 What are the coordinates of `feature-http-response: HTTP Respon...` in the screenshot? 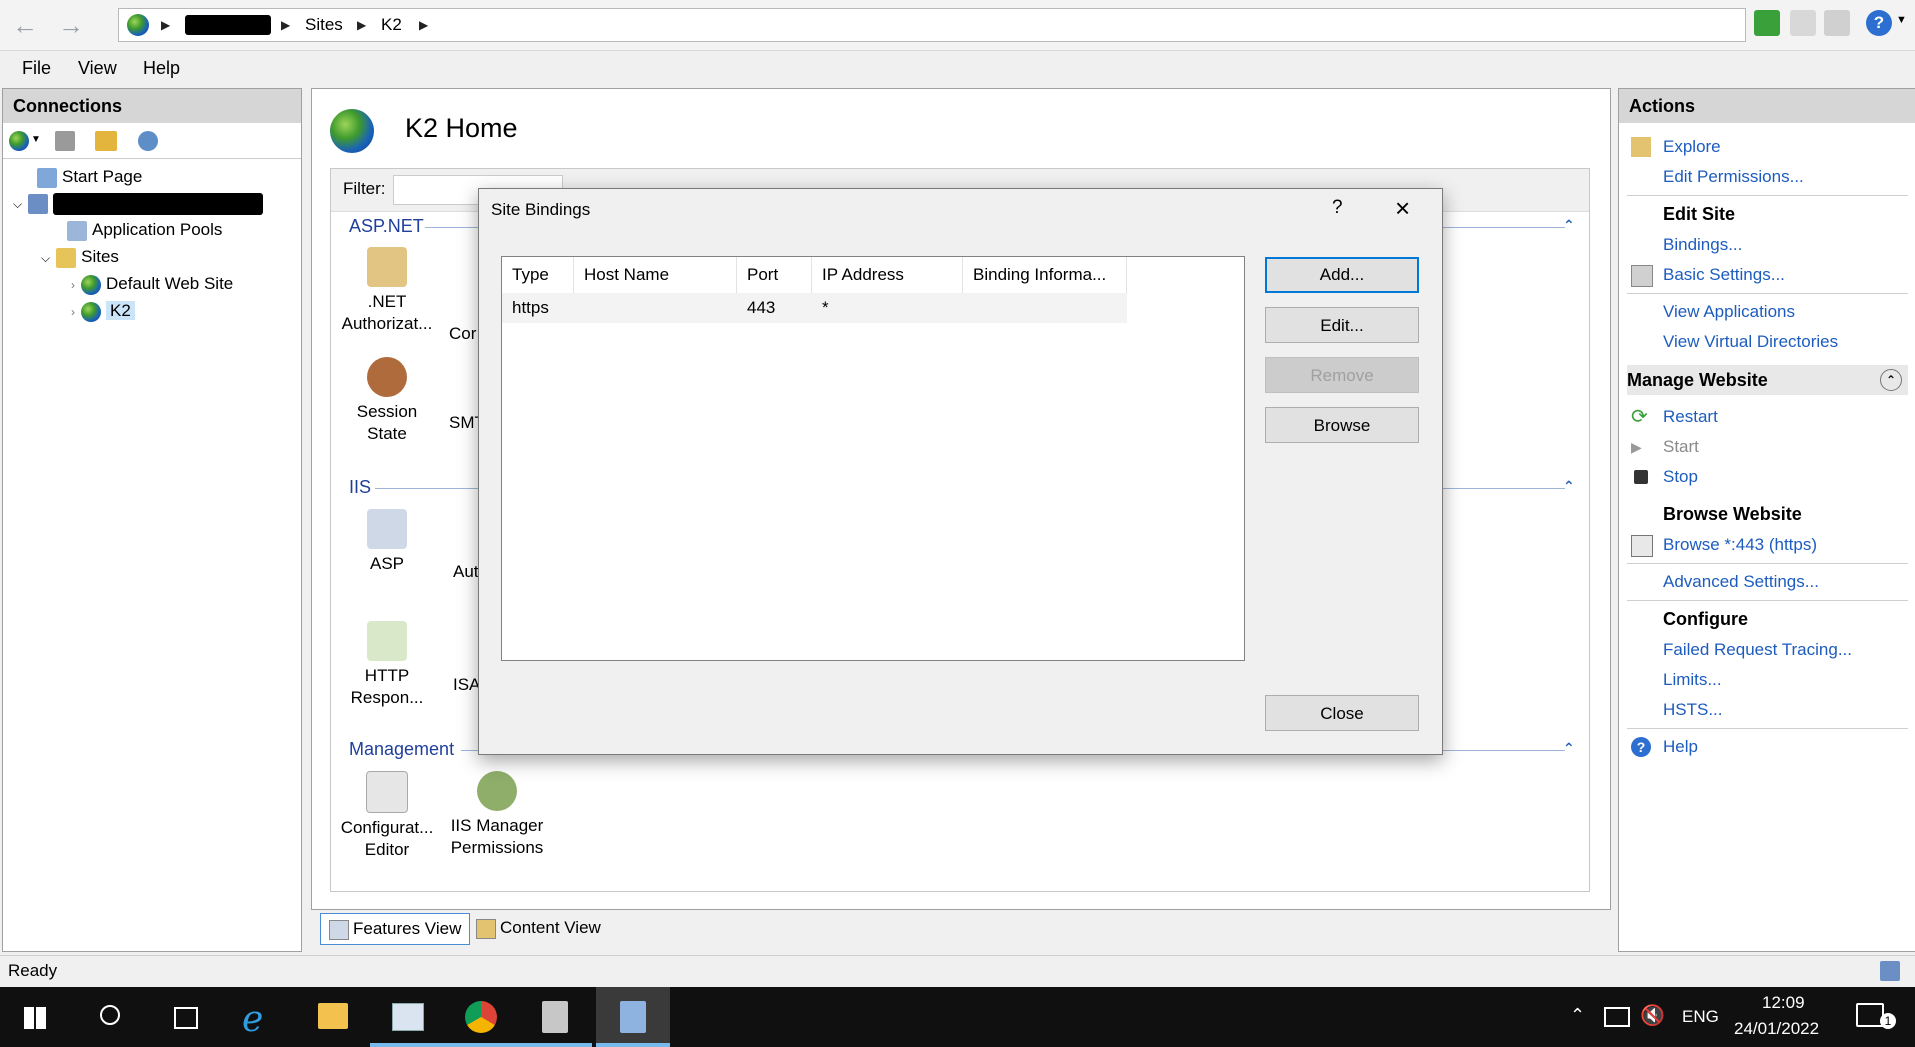 It's located at (387, 665).